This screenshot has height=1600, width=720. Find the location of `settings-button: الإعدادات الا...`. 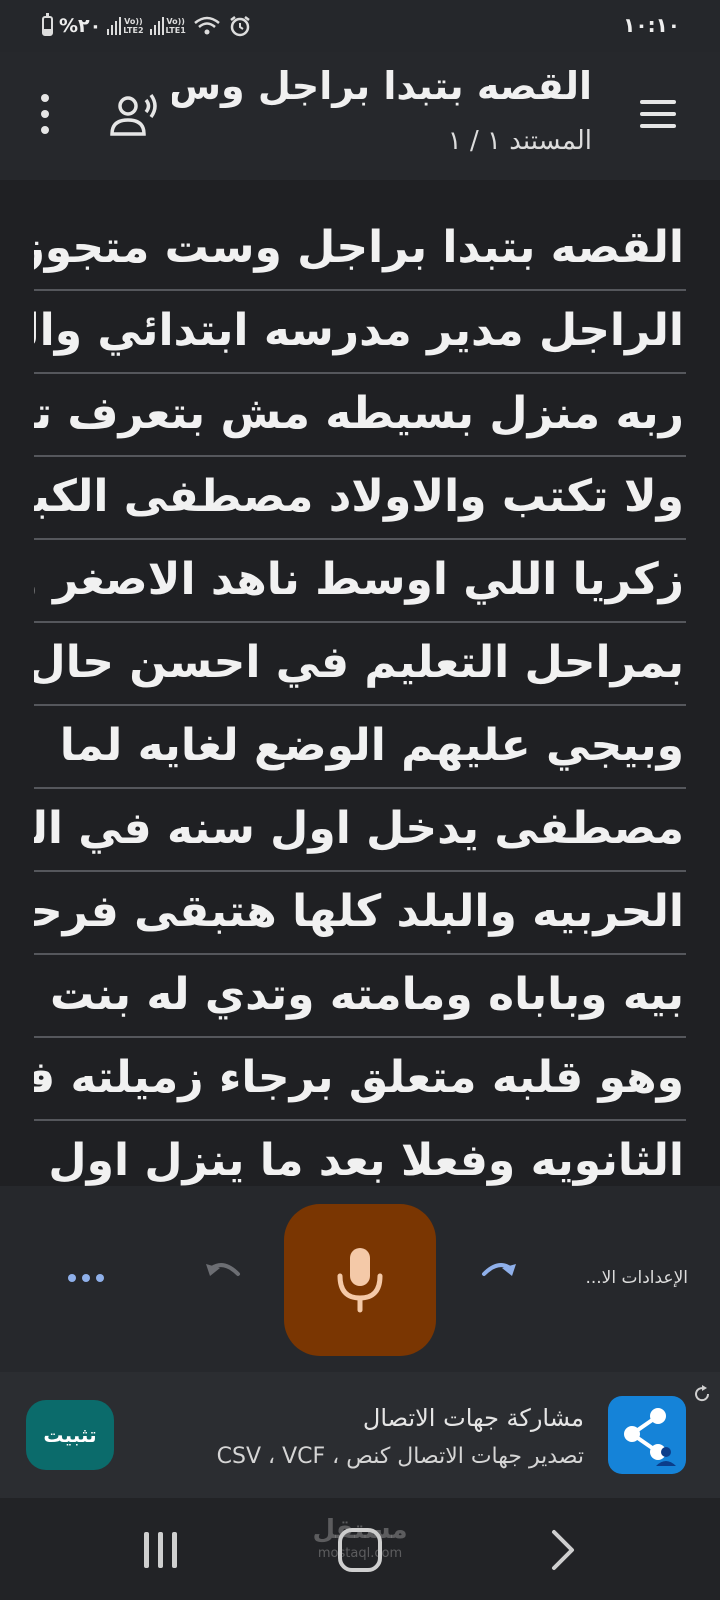

settings-button: الإعدادات الا... is located at coordinates (628, 1278).